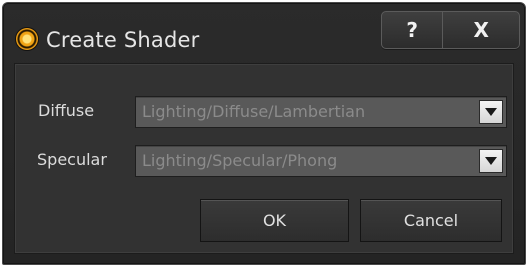 This screenshot has height=269, width=530. I want to click on diffuse-select: Lighting/Diffuse/Lambertian, so click(321, 112).